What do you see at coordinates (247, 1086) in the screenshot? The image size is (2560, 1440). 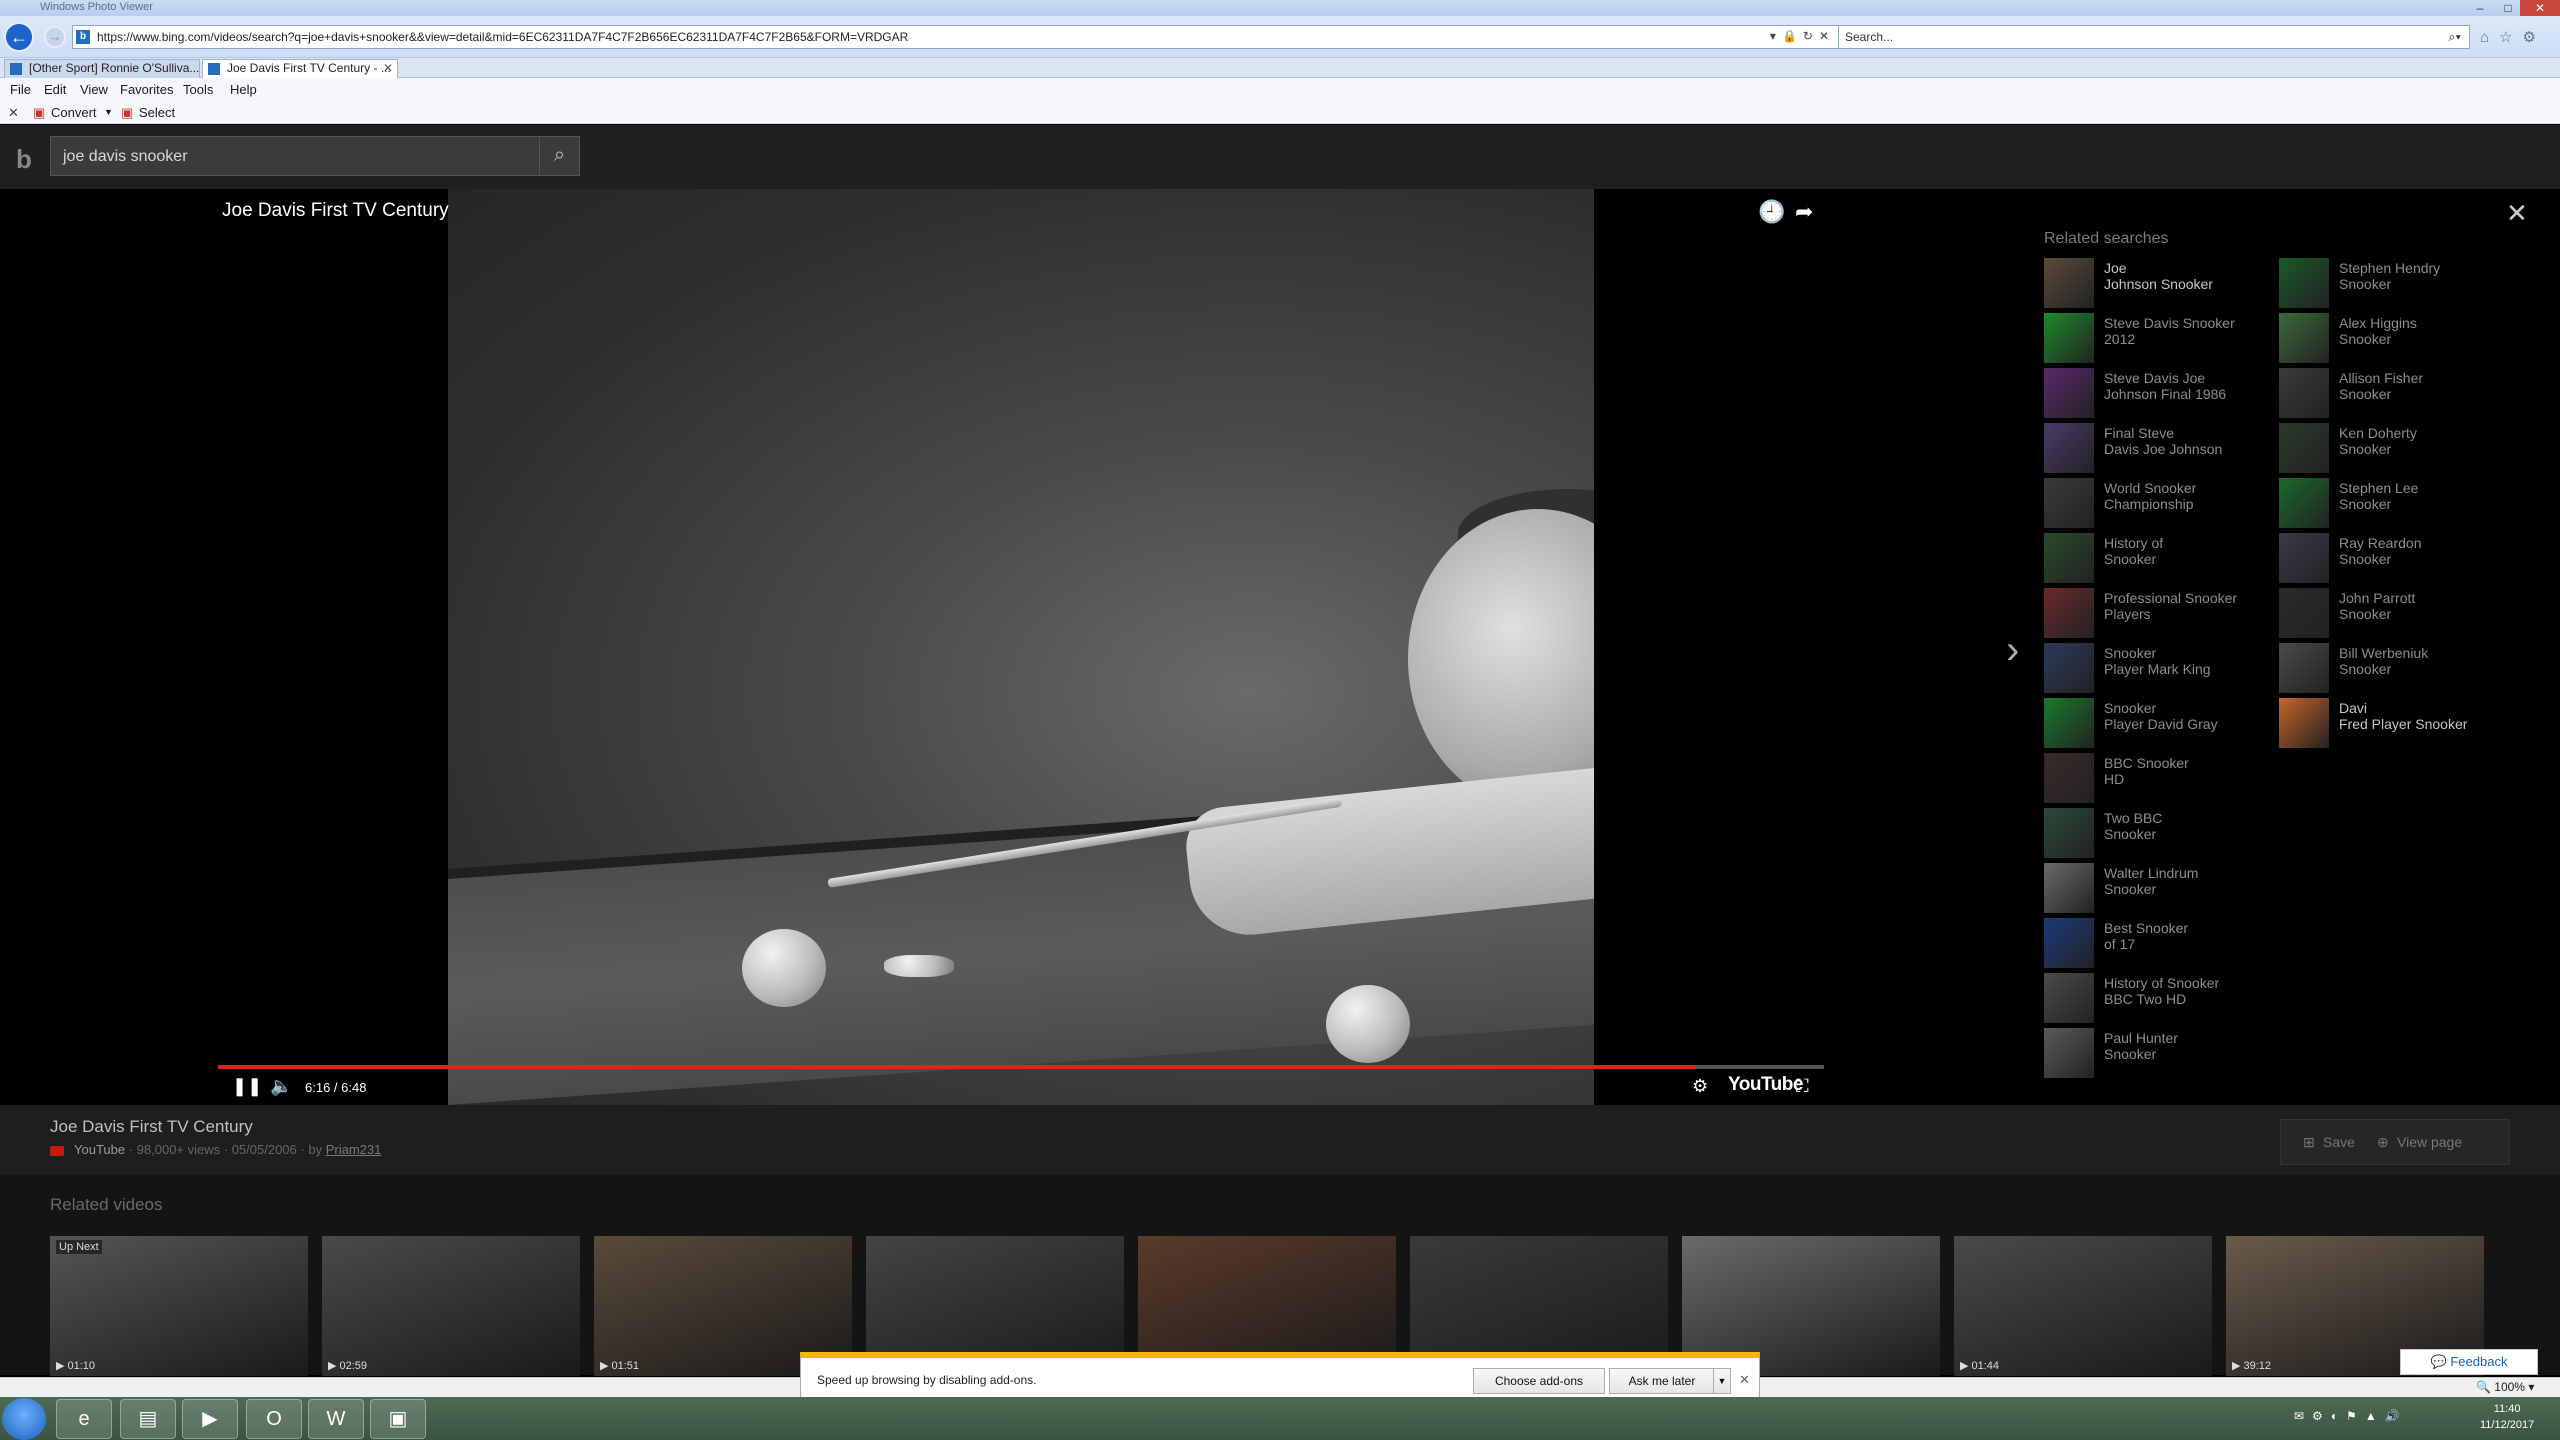 I see `pause-icon: ❚❚` at bounding box center [247, 1086].